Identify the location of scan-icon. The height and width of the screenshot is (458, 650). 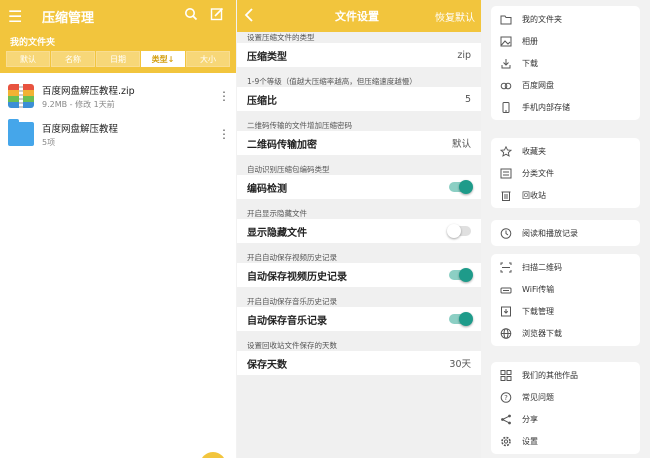
(506, 267).